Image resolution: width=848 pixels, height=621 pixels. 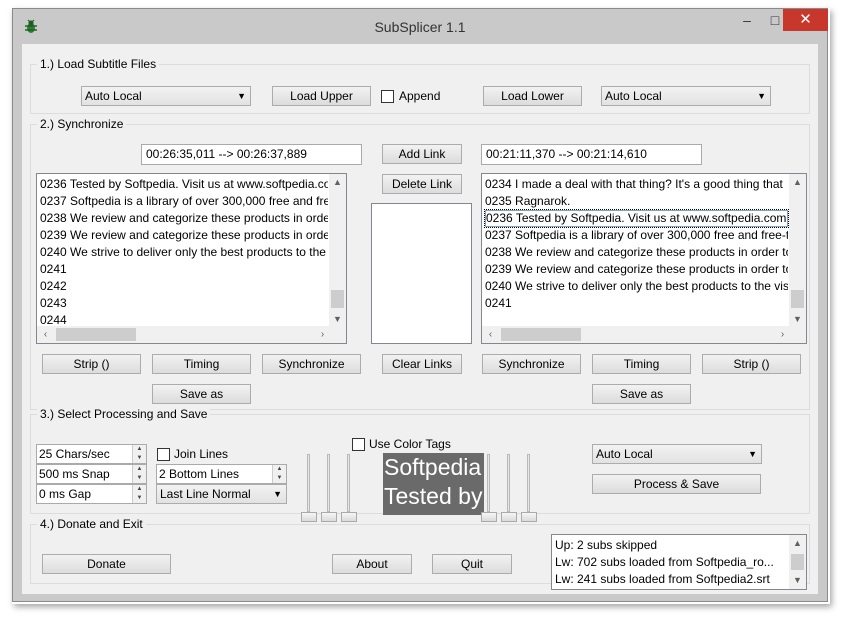 What do you see at coordinates (420, 27) in the screenshot?
I see `title-bar: SubSplicer 1.1 – □ ✕` at bounding box center [420, 27].